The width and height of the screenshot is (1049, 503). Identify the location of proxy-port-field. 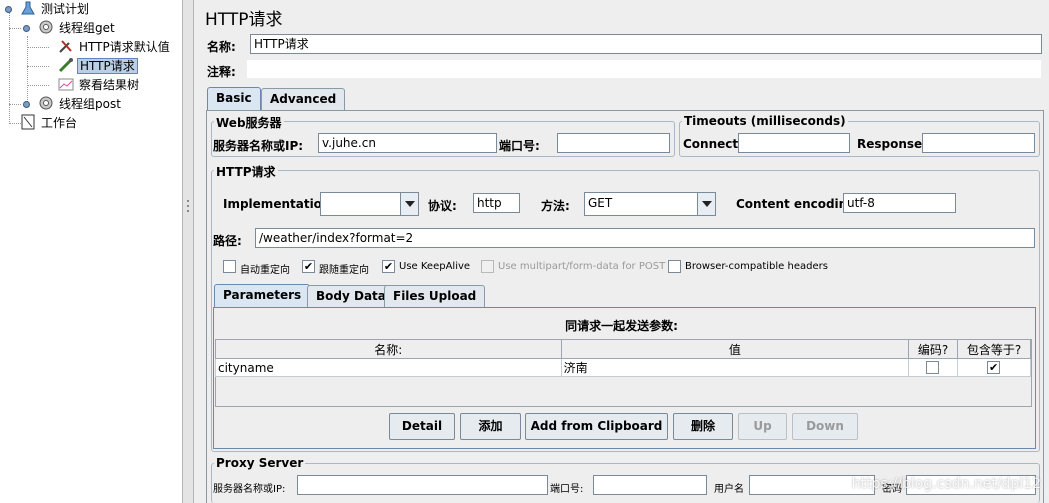
(650, 485).